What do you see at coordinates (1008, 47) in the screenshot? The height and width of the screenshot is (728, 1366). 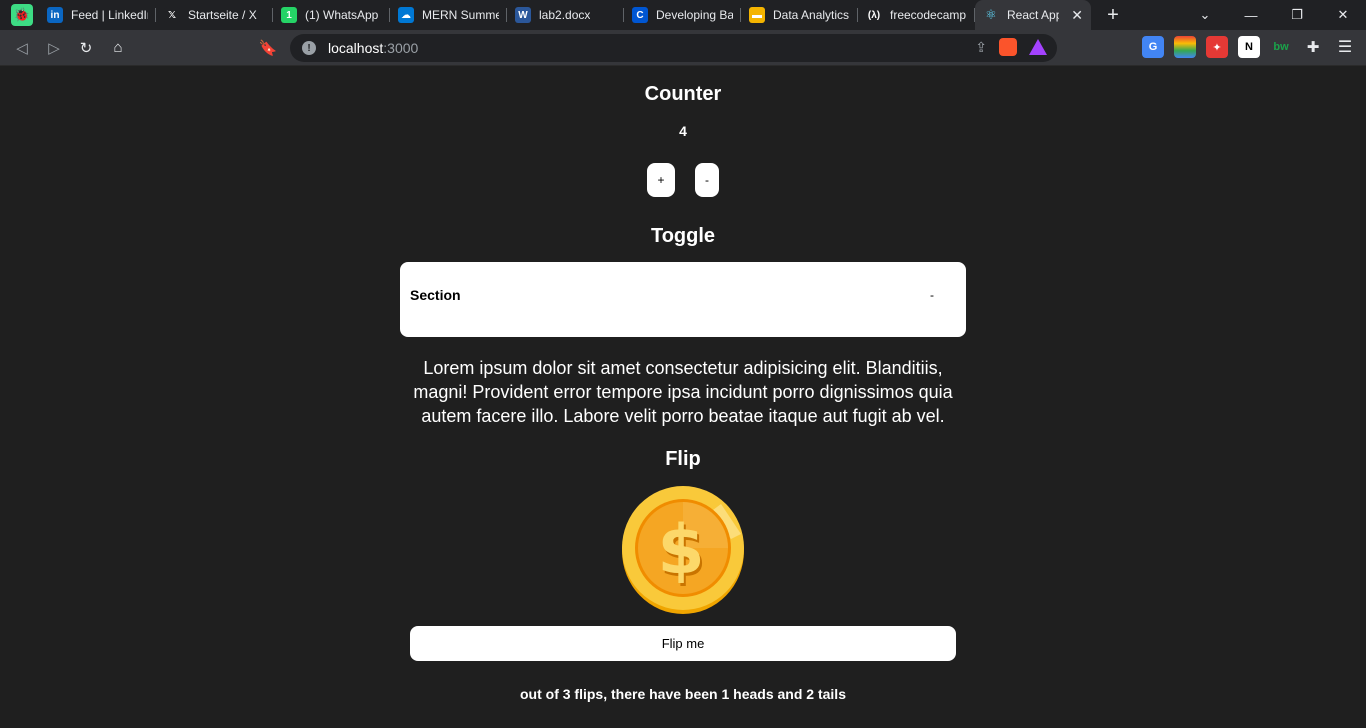 I see `brave-shields-icon` at bounding box center [1008, 47].